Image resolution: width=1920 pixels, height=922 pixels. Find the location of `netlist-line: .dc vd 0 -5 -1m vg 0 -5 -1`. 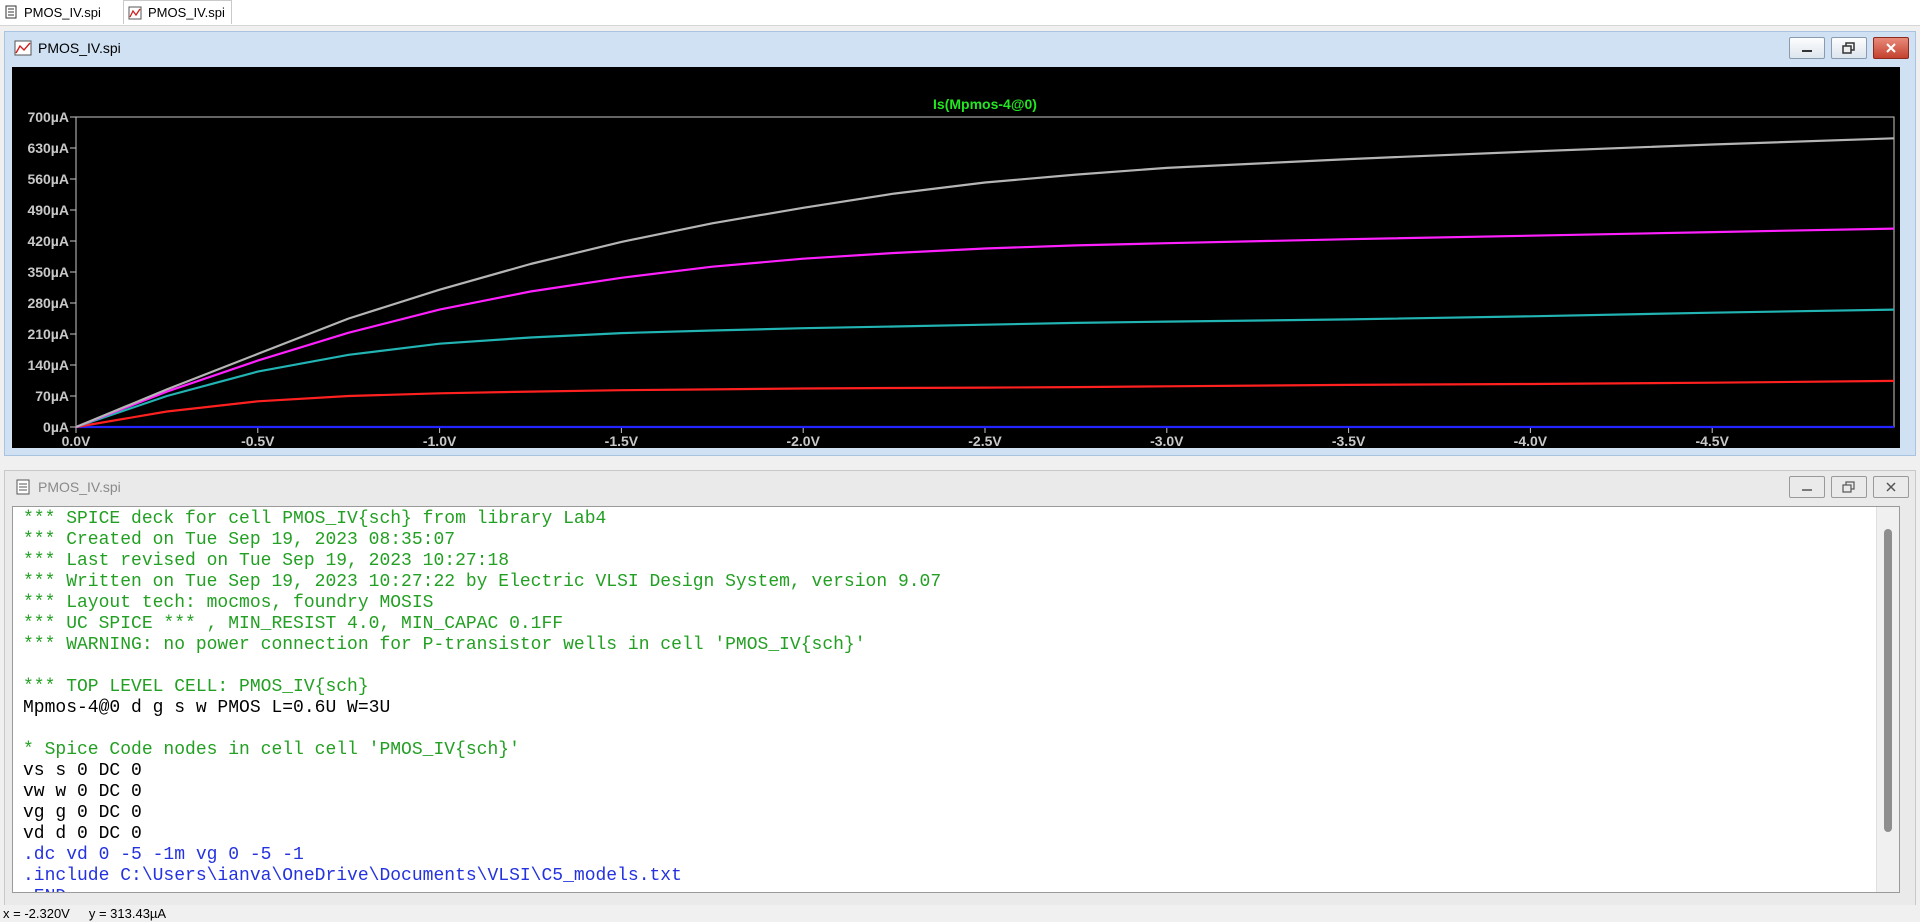

netlist-line: .dc vd 0 -5 -1m vg 0 -5 -1 is located at coordinates (163, 855).